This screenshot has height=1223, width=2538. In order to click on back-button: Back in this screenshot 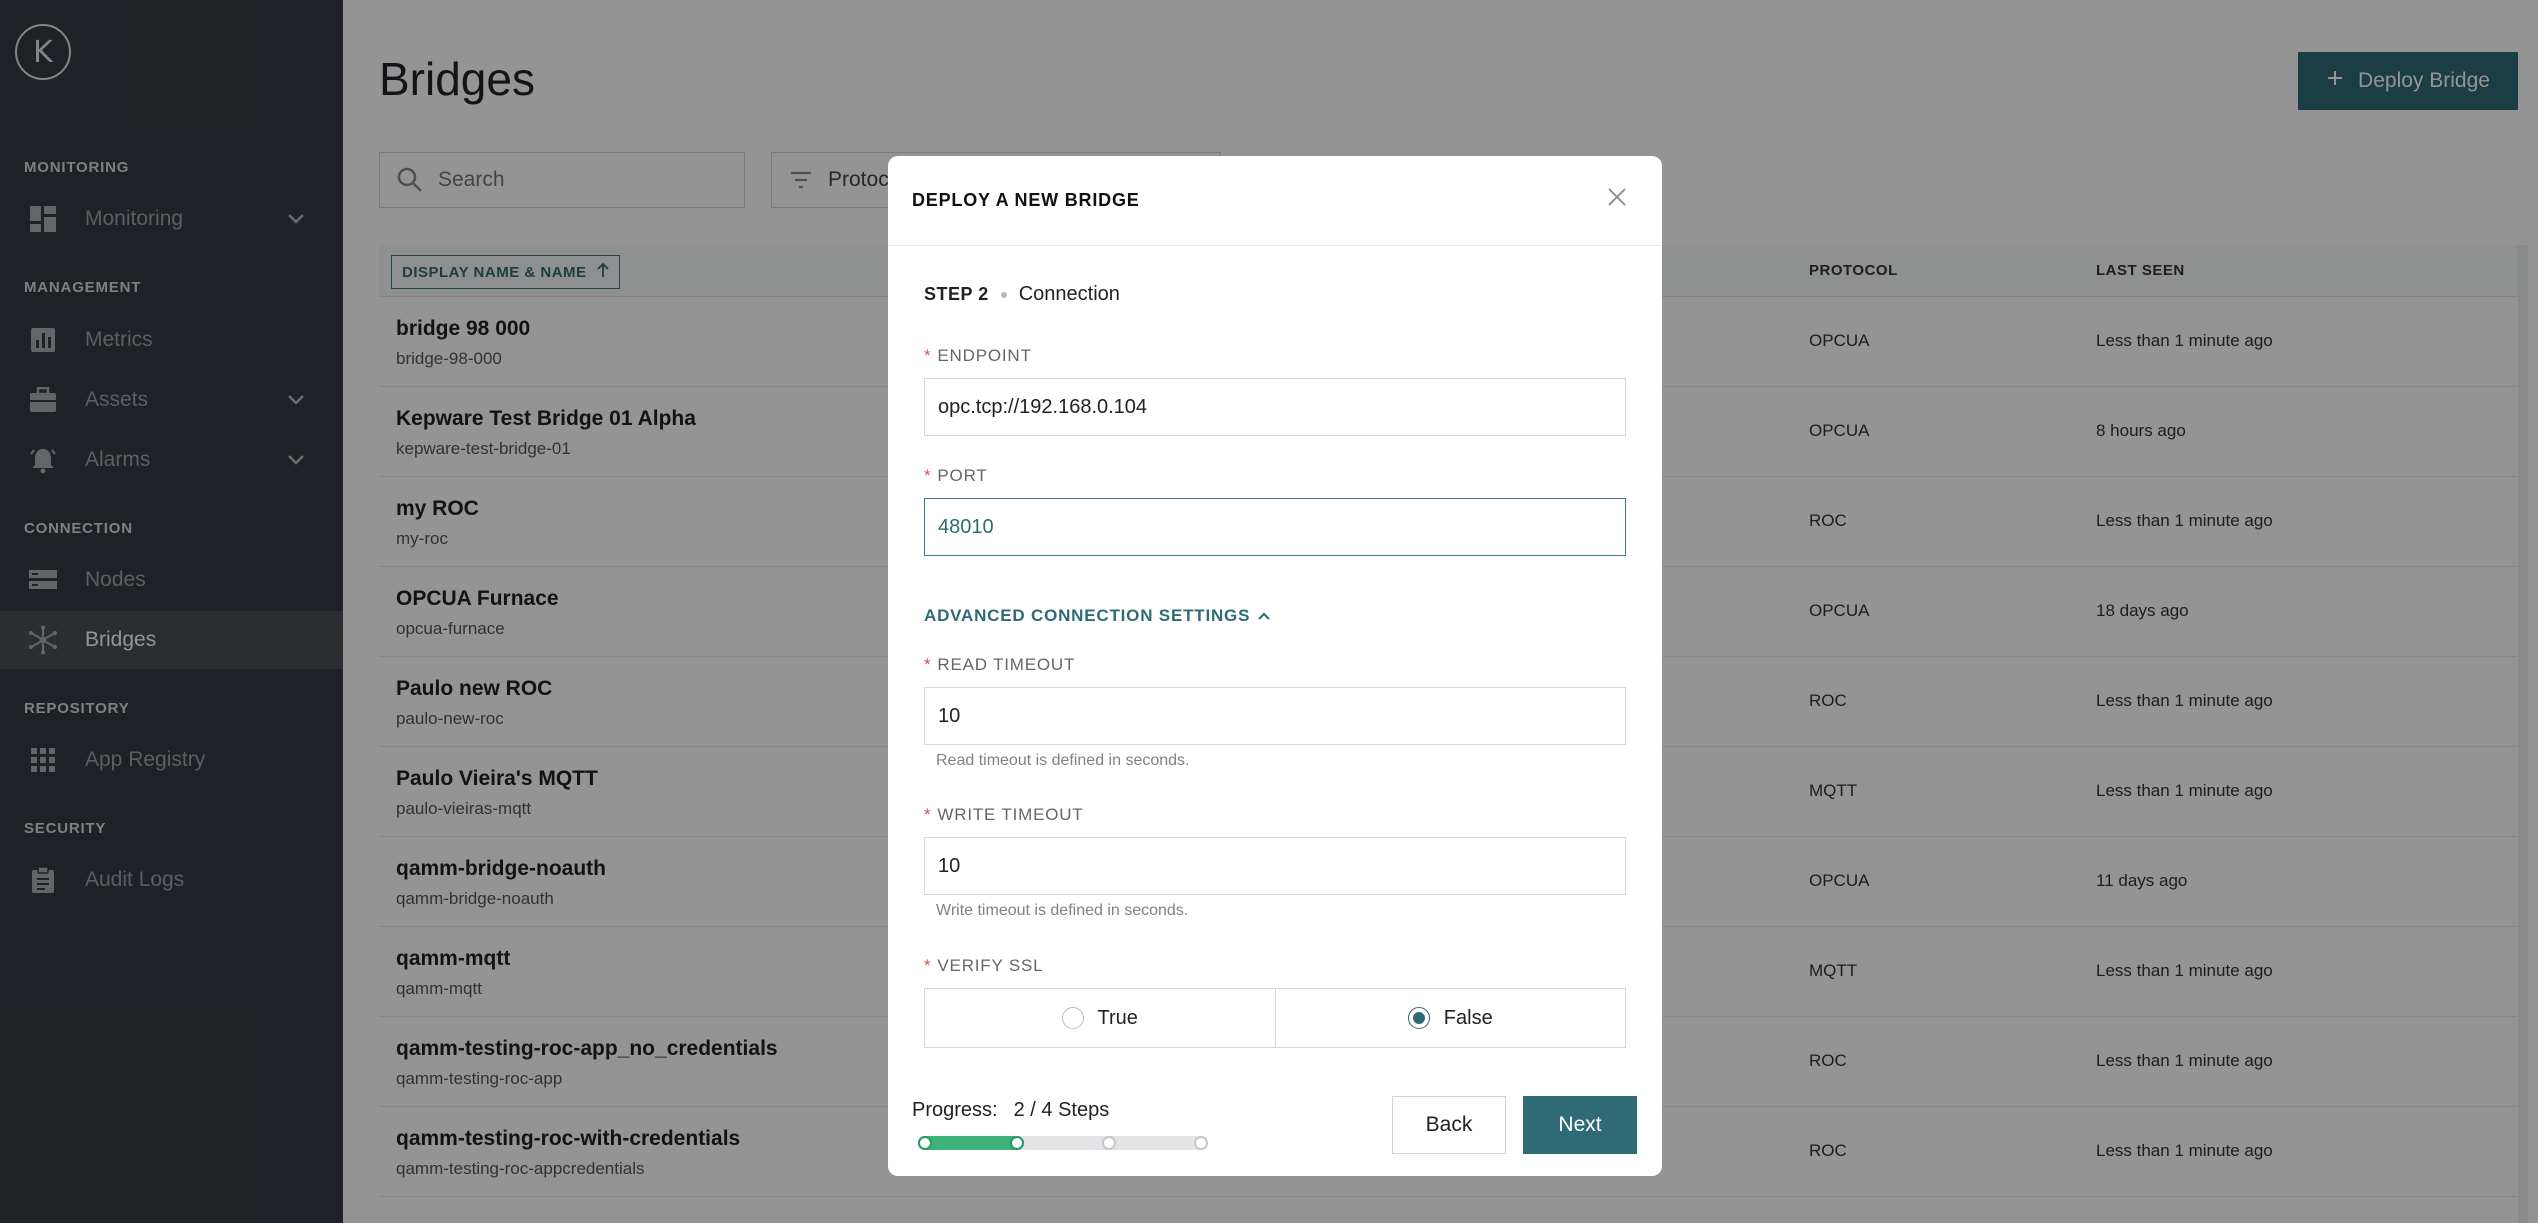, I will do `click(1449, 1125)`.